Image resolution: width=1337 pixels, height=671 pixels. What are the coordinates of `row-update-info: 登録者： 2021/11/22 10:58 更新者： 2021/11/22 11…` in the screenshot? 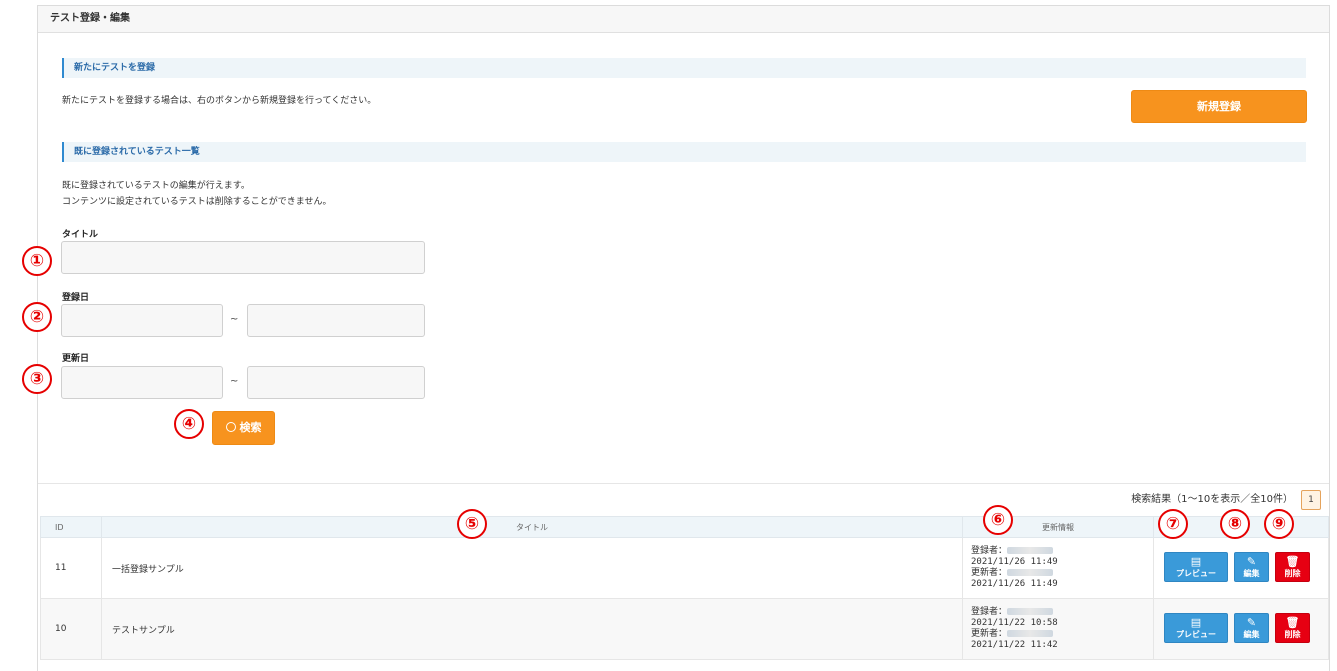 It's located at (1058, 629).